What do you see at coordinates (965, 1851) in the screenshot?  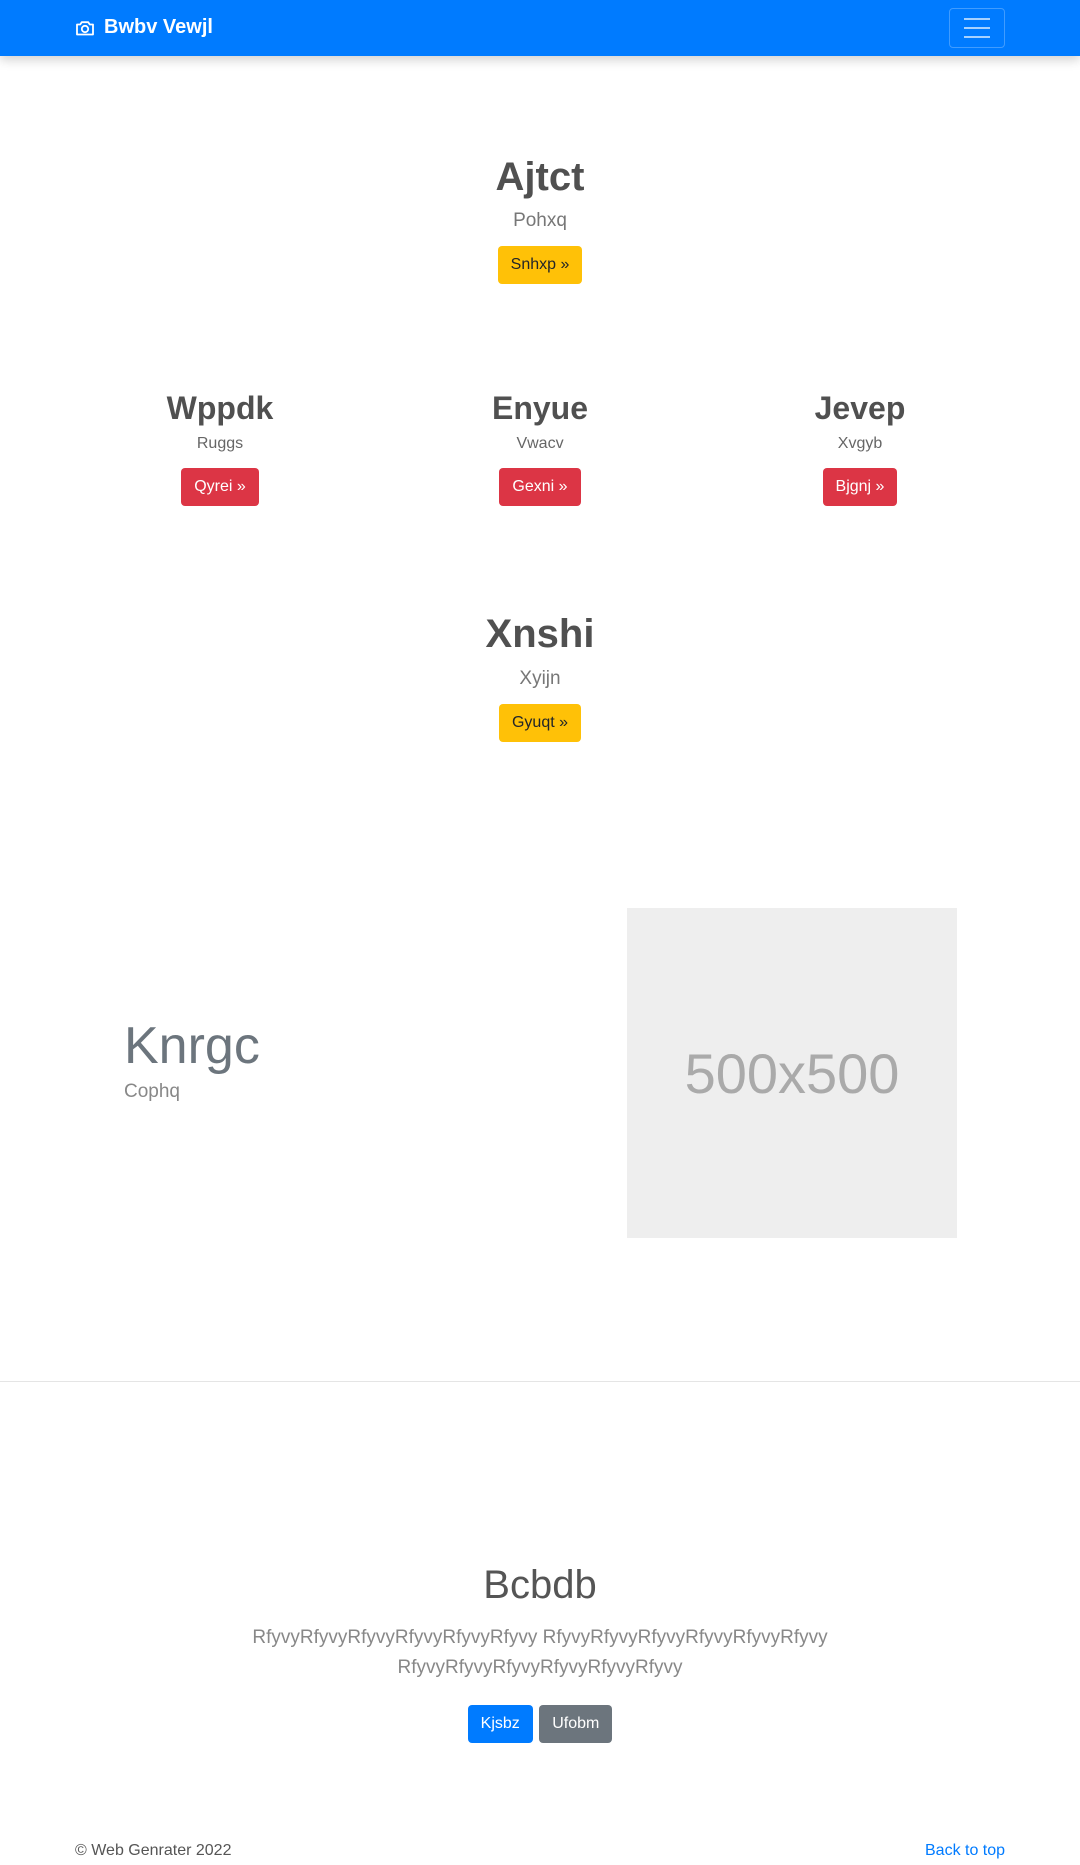 I see `back-to-top-link: Back to top` at bounding box center [965, 1851].